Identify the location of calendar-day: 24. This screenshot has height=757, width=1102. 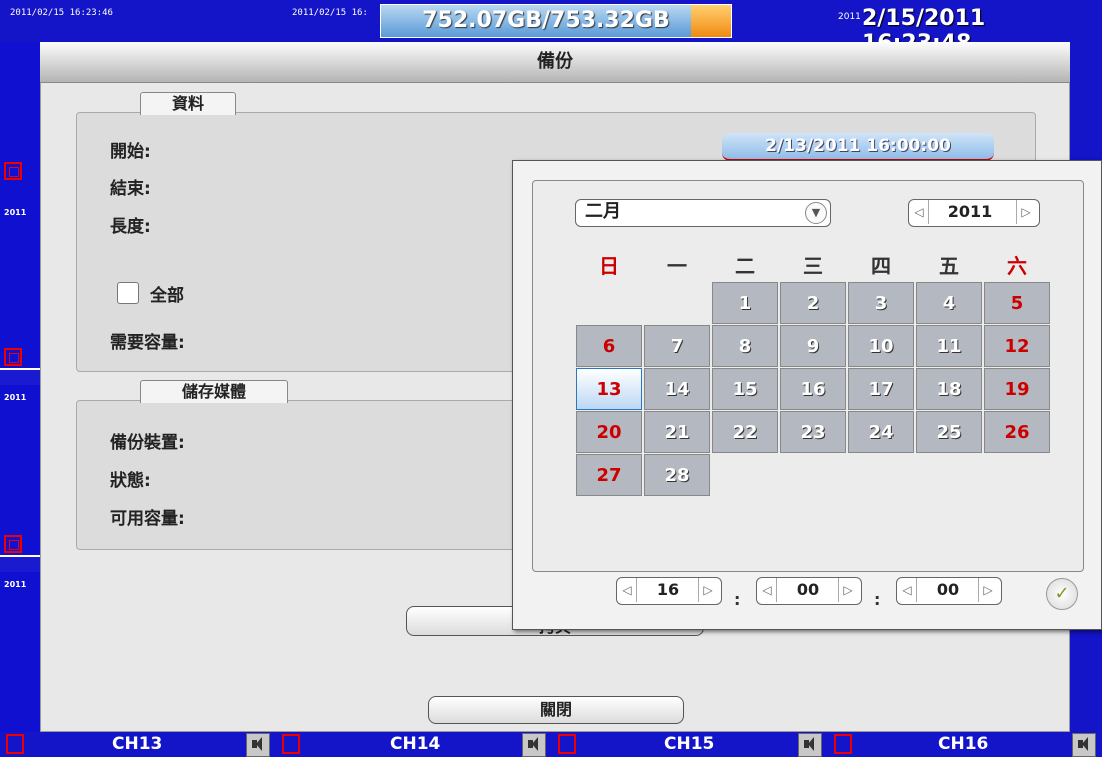
(881, 432).